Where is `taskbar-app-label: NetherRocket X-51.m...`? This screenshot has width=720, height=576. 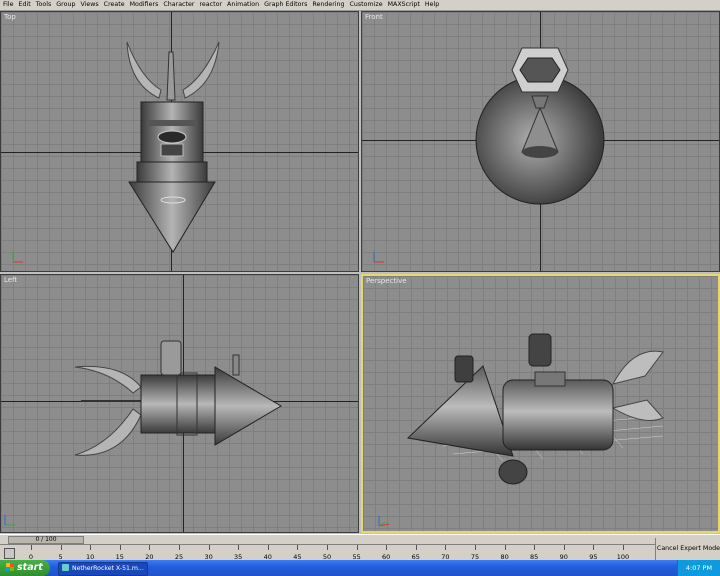 taskbar-app-label: NetherRocket X-51.m... is located at coordinates (108, 568).